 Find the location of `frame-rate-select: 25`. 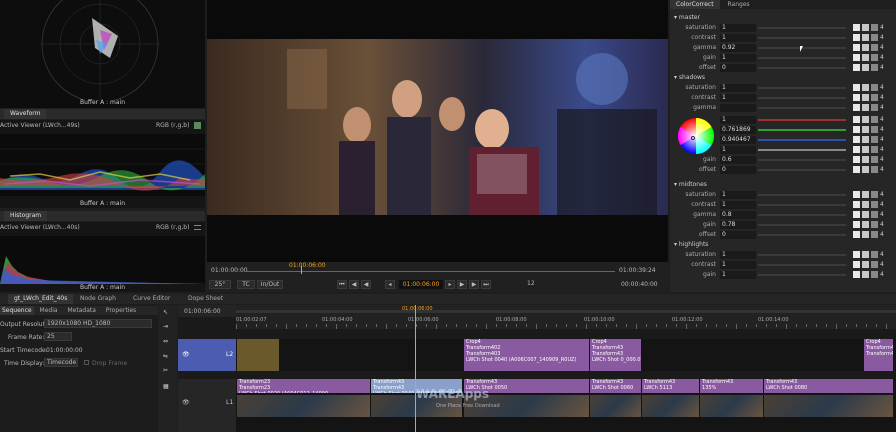

frame-rate-select: 25 is located at coordinates (58, 336).